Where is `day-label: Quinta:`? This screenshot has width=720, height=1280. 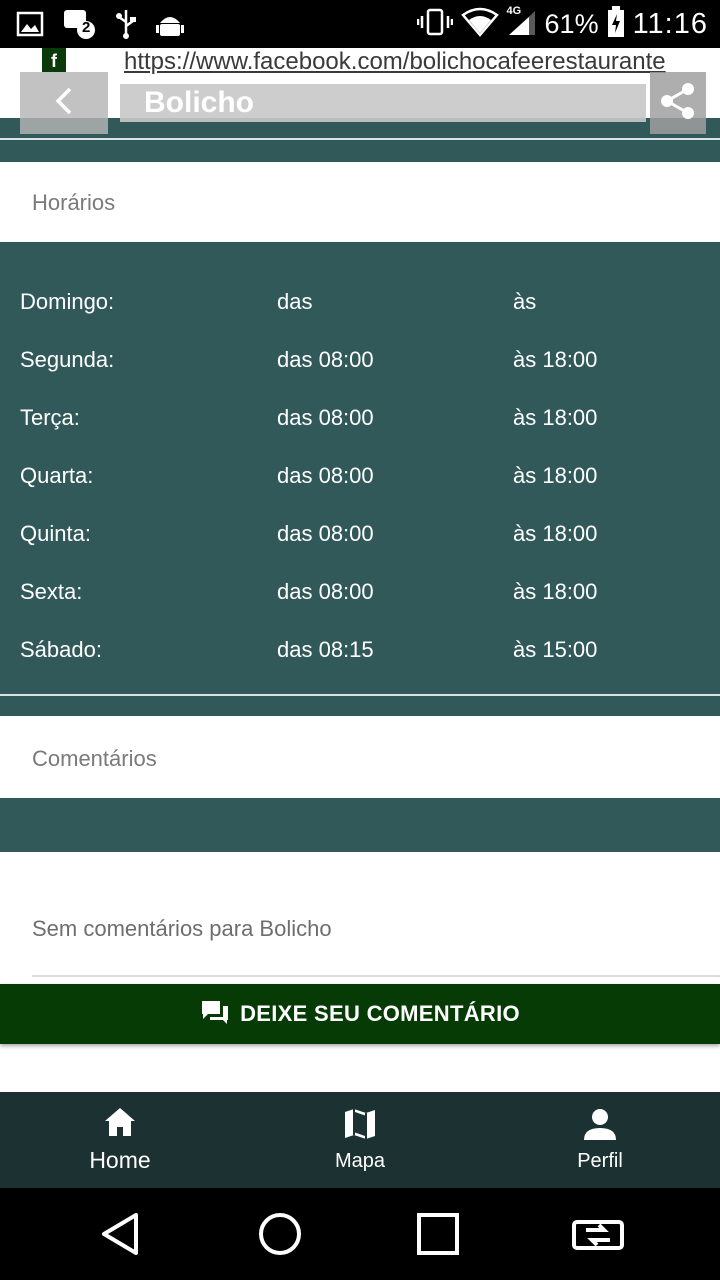
day-label: Quinta: is located at coordinates (55, 533).